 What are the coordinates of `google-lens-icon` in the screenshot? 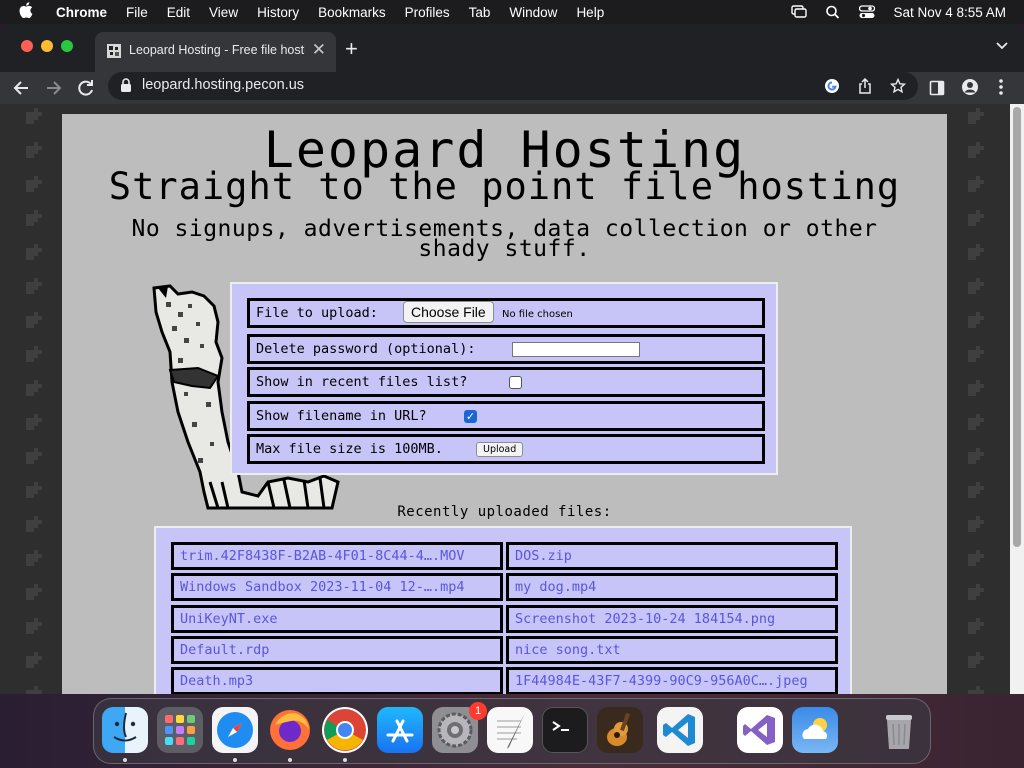 It's located at (832, 88).